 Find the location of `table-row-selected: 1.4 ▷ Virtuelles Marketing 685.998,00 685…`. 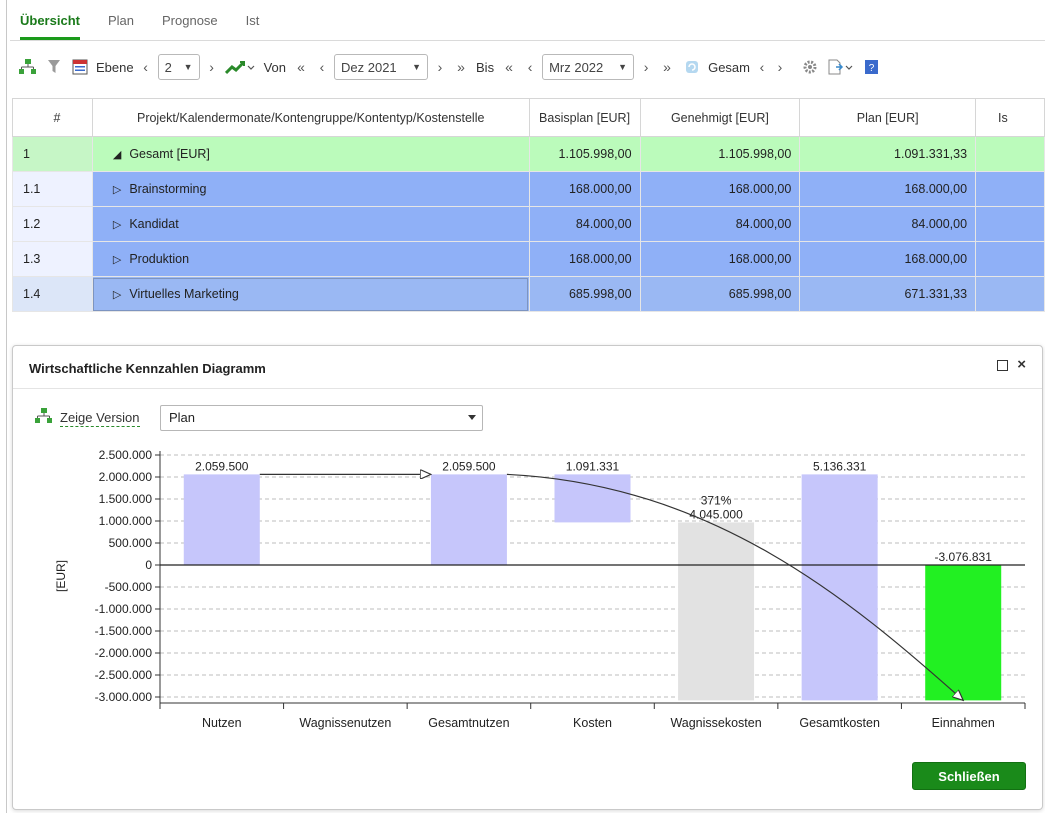

table-row-selected: 1.4 ▷ Virtuelles Marketing 685.998,00 685… is located at coordinates (528, 294).